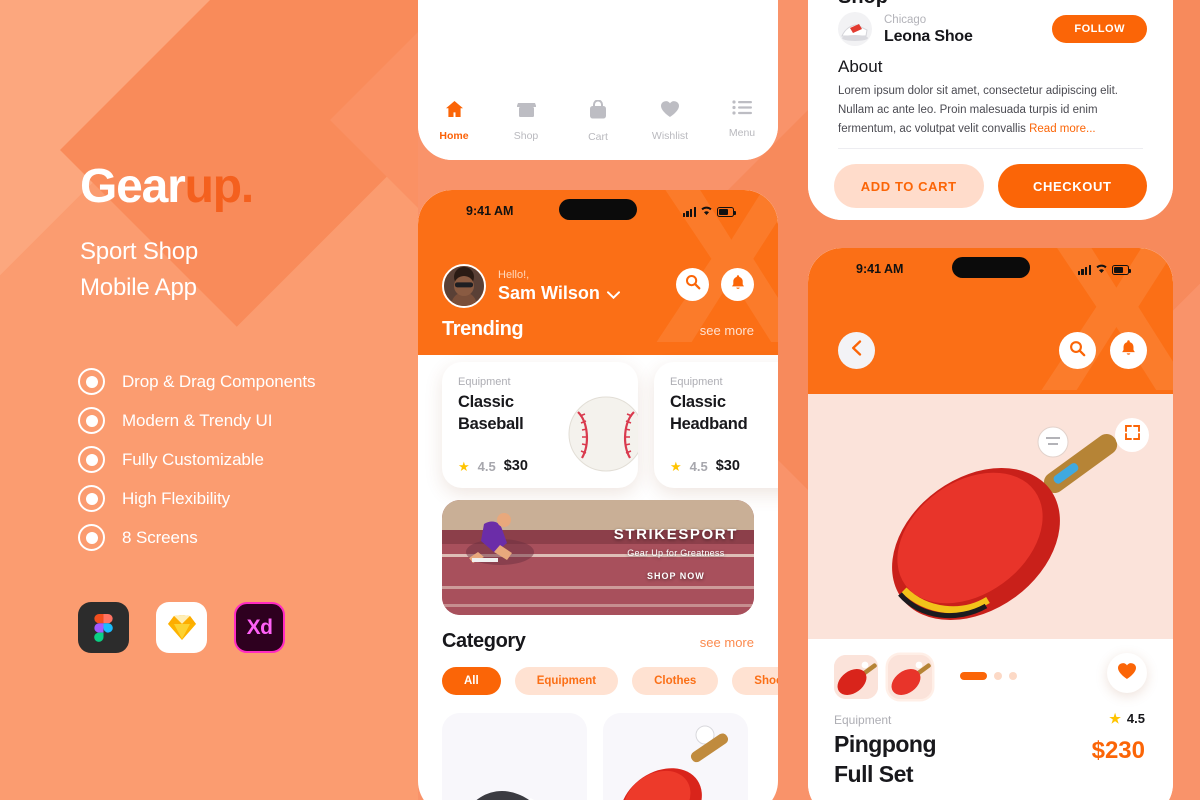  What do you see at coordinates (724, 413) in the screenshot?
I see `product-name: Classic Headband` at bounding box center [724, 413].